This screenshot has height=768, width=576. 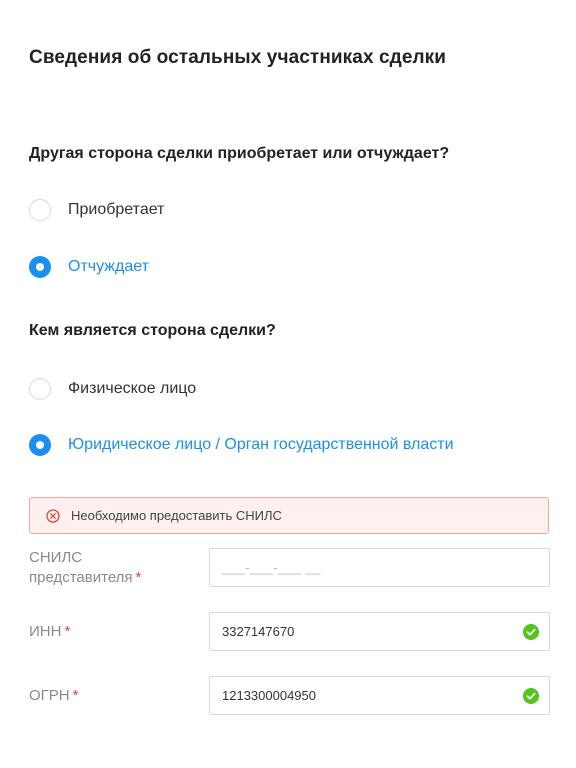 I want to click on inn-label: ИНН *, so click(x=49, y=632).